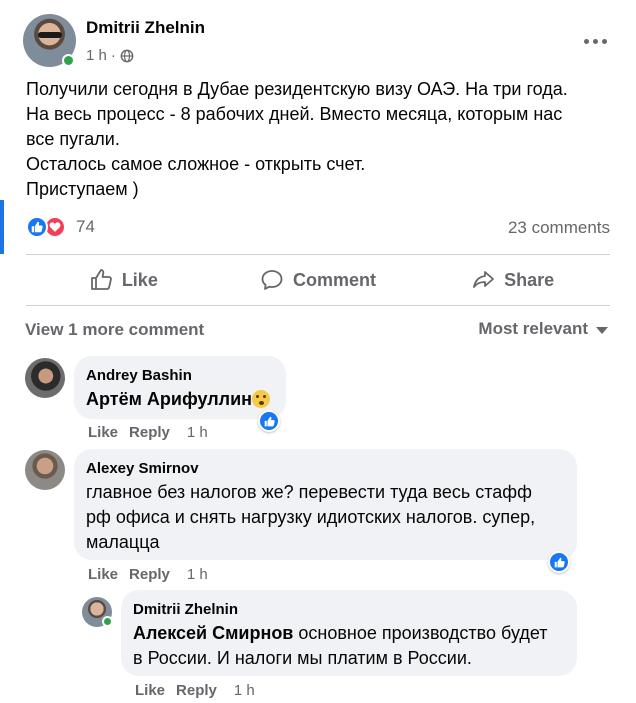  Describe the element at coordinates (101, 279) in the screenshot. I see `thumbs-up-icon` at that location.